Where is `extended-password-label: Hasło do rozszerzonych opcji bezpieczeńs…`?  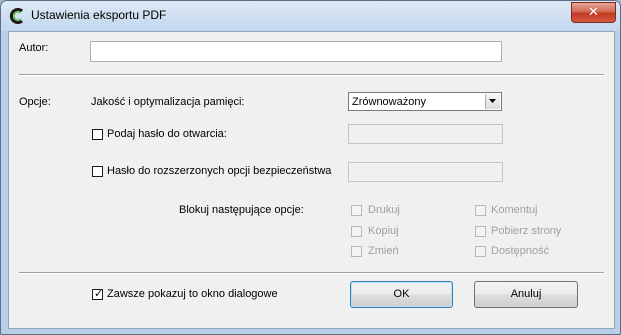 extended-password-label: Hasło do rozszerzonych opcji bezpieczeńs… is located at coordinates (219, 171).